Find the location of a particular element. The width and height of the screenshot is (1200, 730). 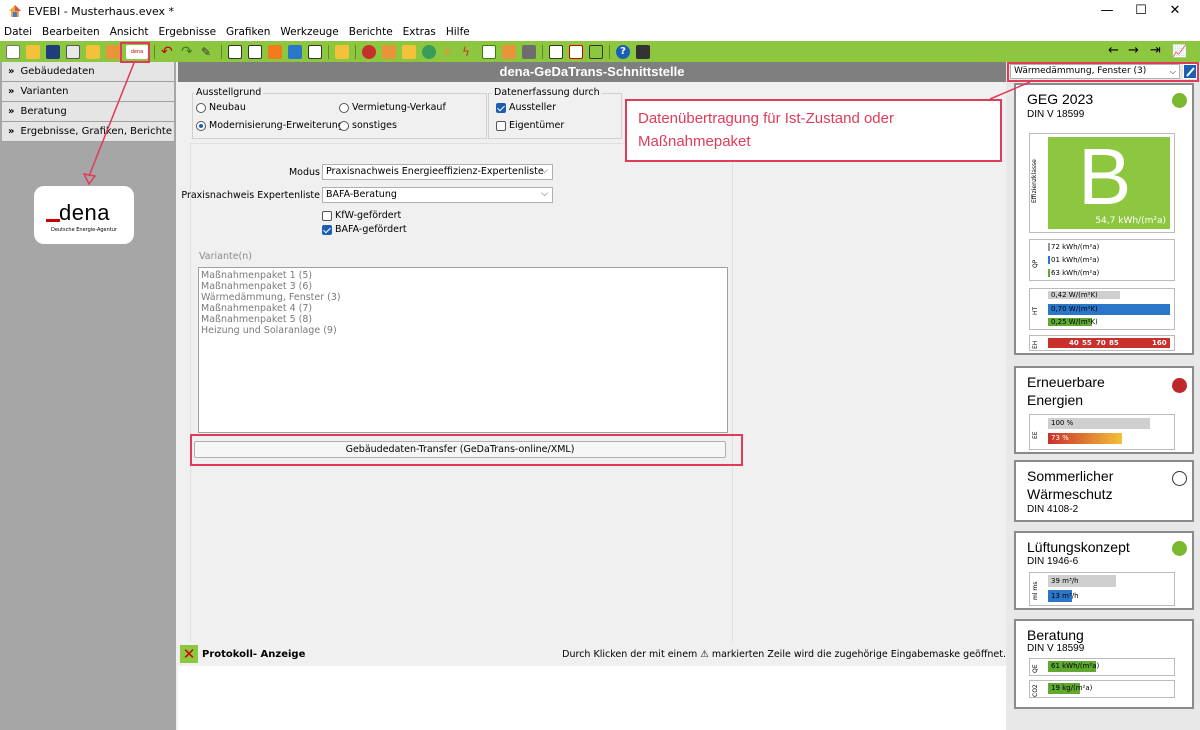

protokoll-title: Protokoll- Anzeige is located at coordinates (254, 654).